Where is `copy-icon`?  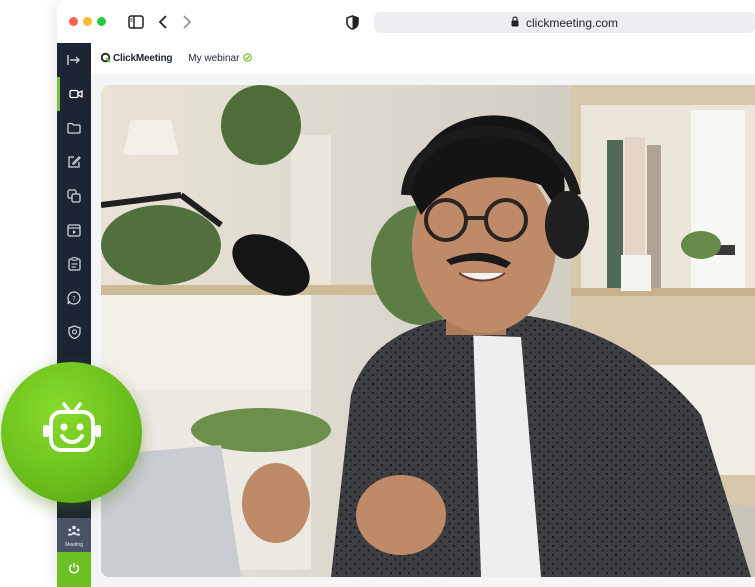
copy-icon is located at coordinates (74, 196).